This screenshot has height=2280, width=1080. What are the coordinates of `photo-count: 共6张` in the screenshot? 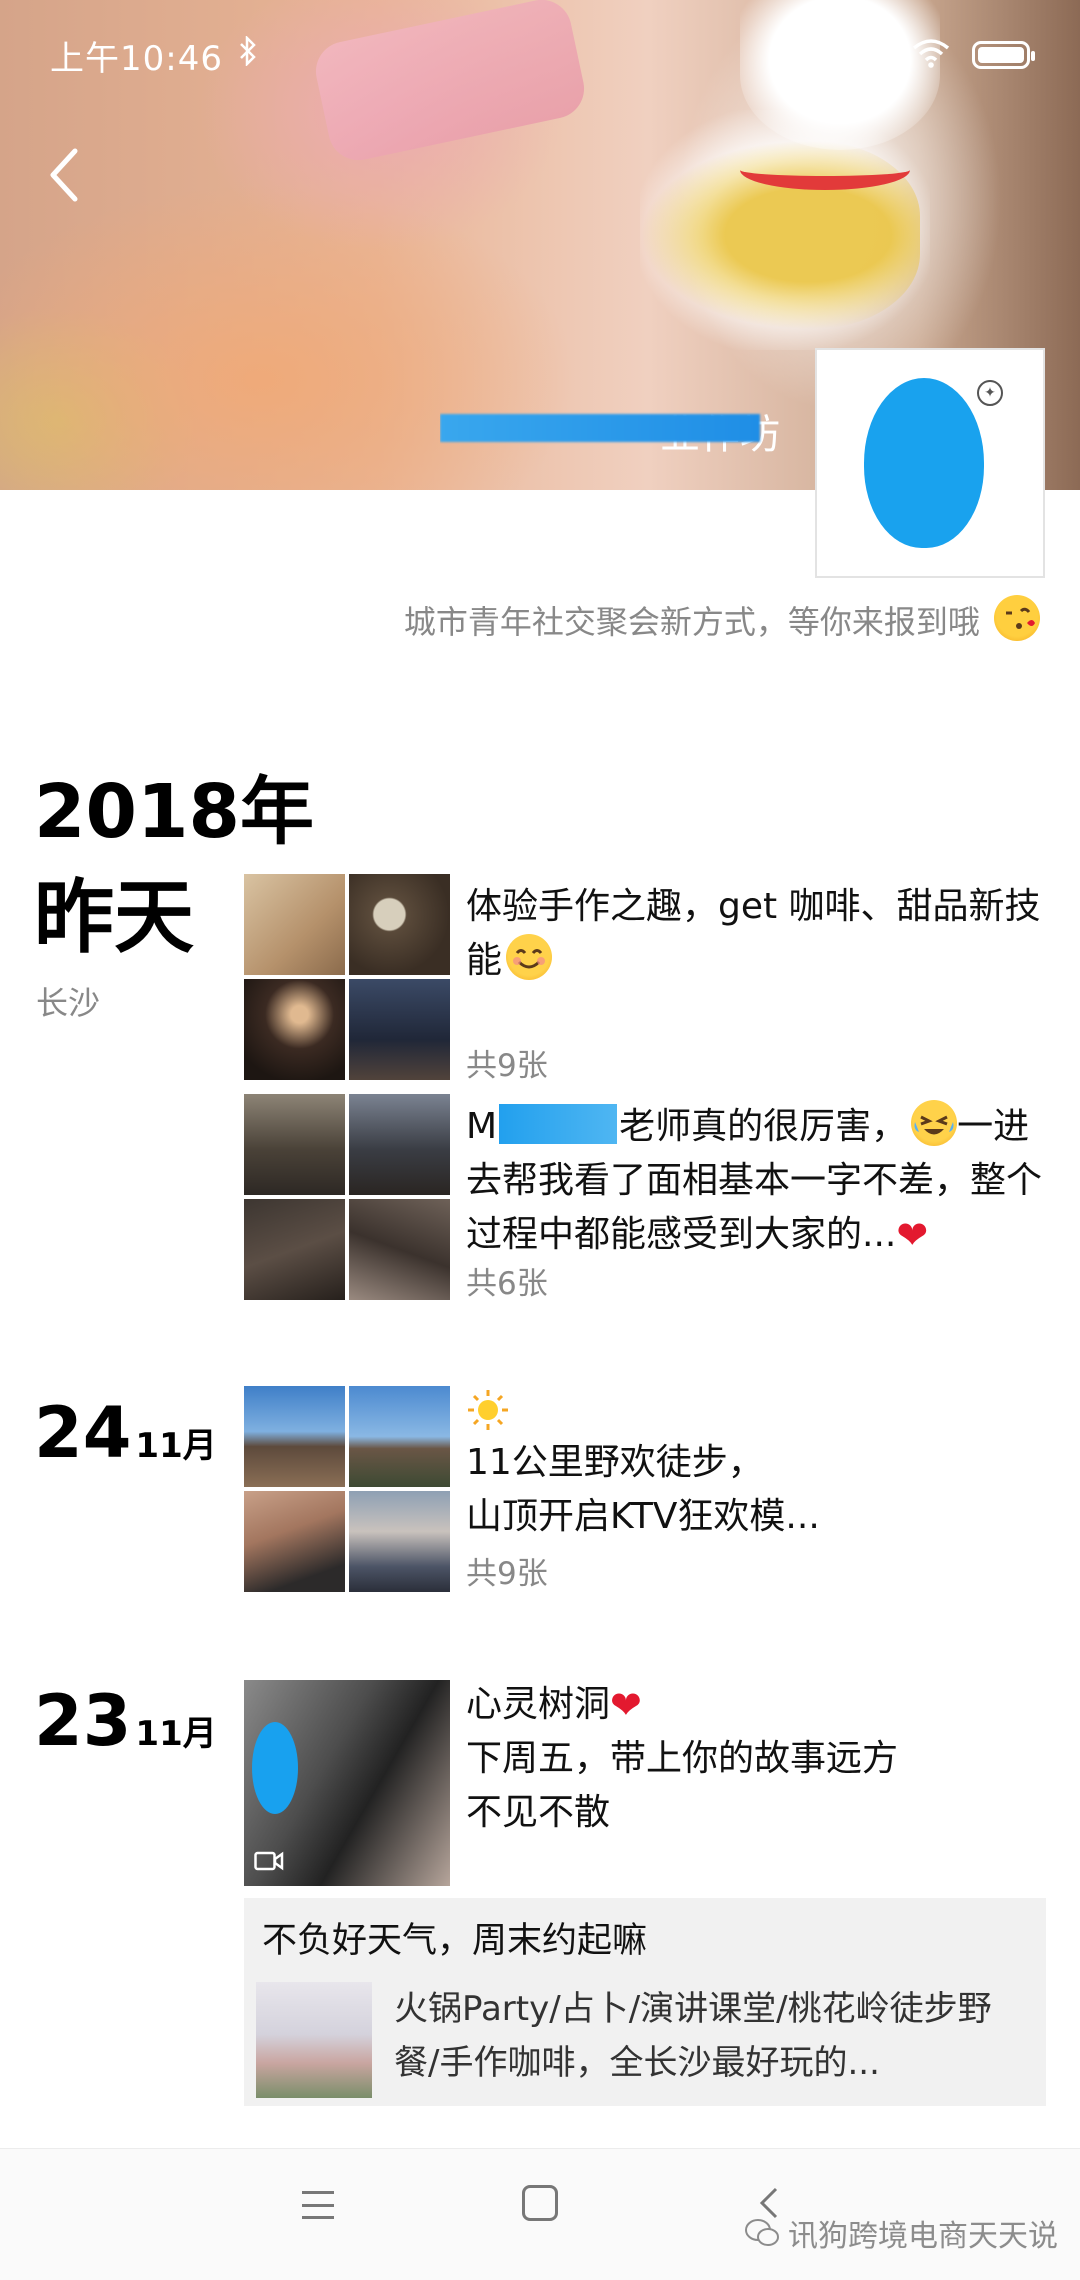 It's located at (507, 1284).